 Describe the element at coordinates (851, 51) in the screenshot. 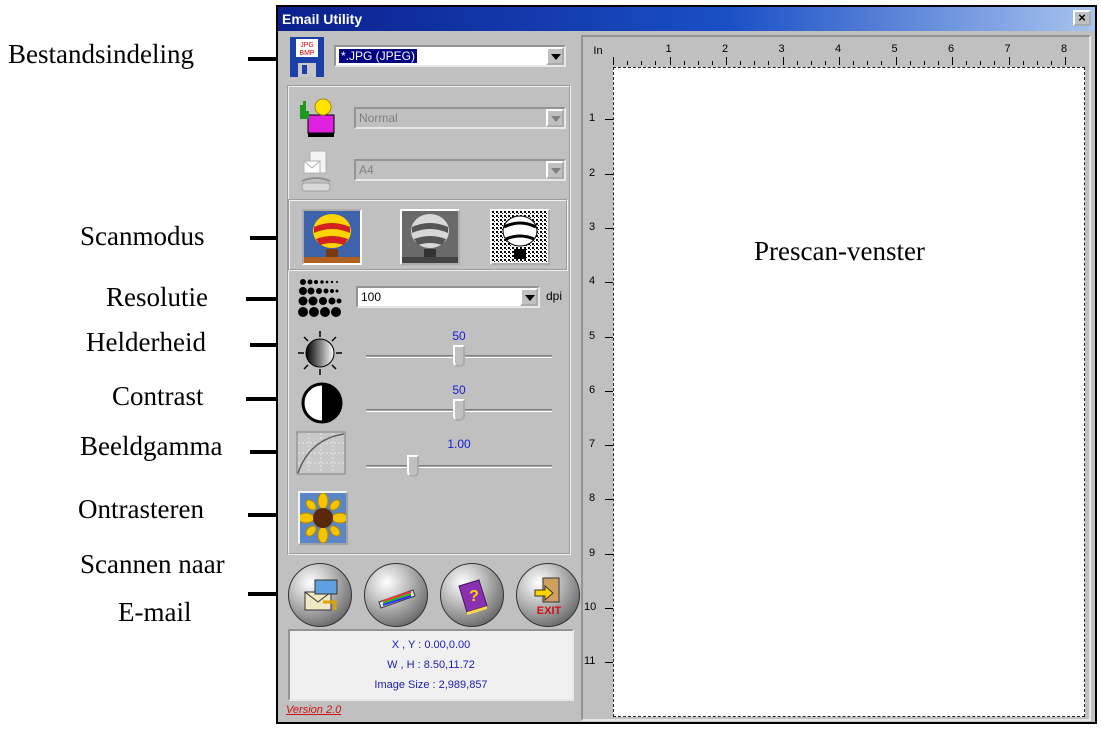

I see `horizontal-ruler: 1 2 3 4 5 6 7 8` at that location.